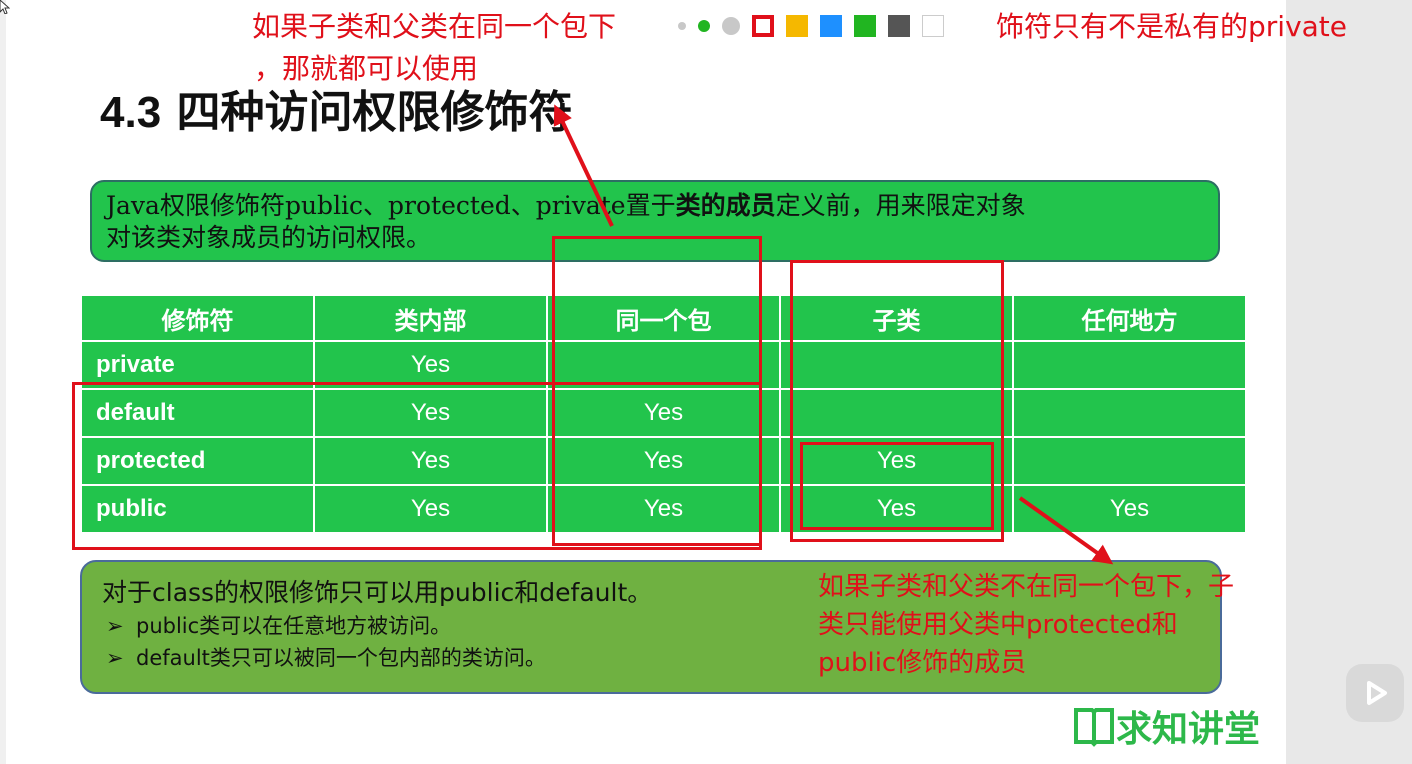  What do you see at coordinates (374, 112) in the screenshot?
I see `title-text: 四种访问权限修饰符` at bounding box center [374, 112].